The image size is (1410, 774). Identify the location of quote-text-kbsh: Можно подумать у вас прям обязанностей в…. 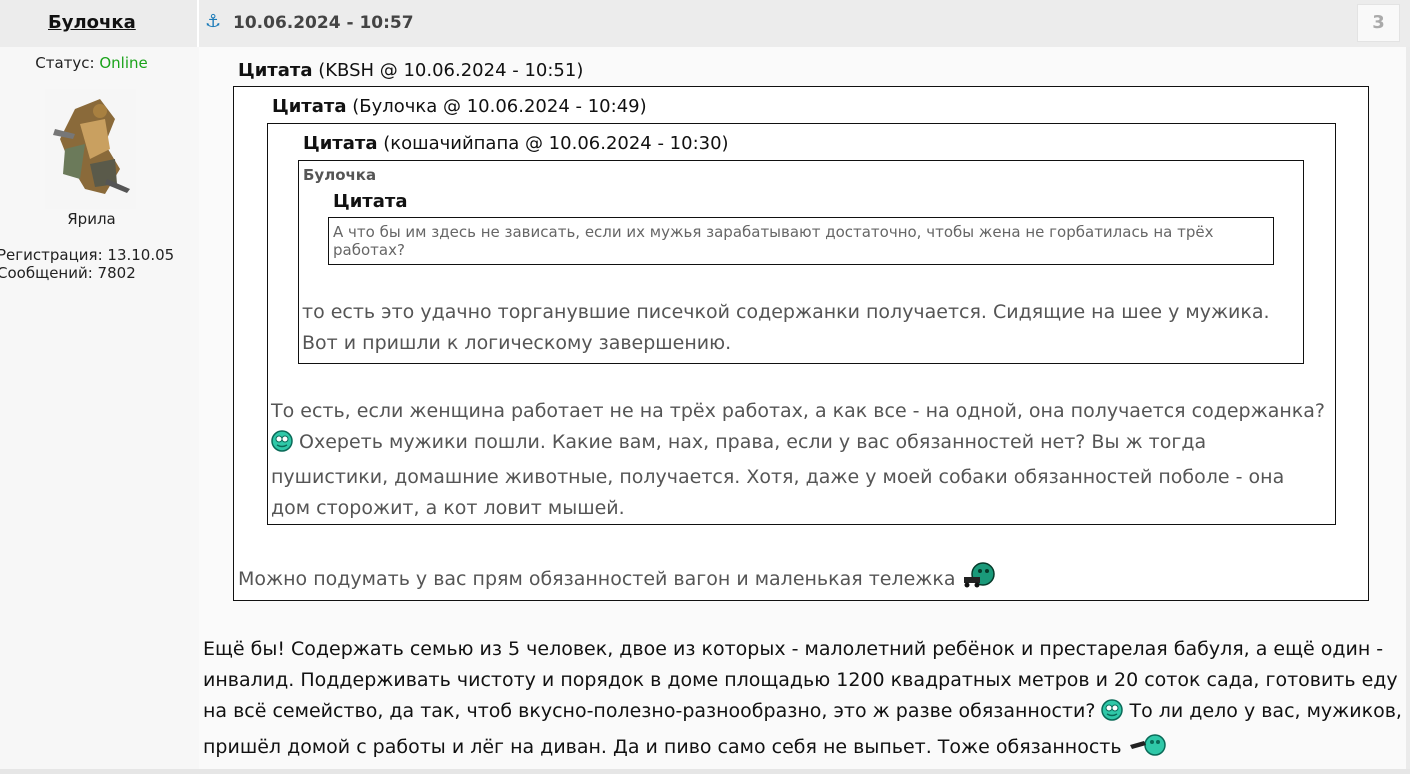
(798, 580).